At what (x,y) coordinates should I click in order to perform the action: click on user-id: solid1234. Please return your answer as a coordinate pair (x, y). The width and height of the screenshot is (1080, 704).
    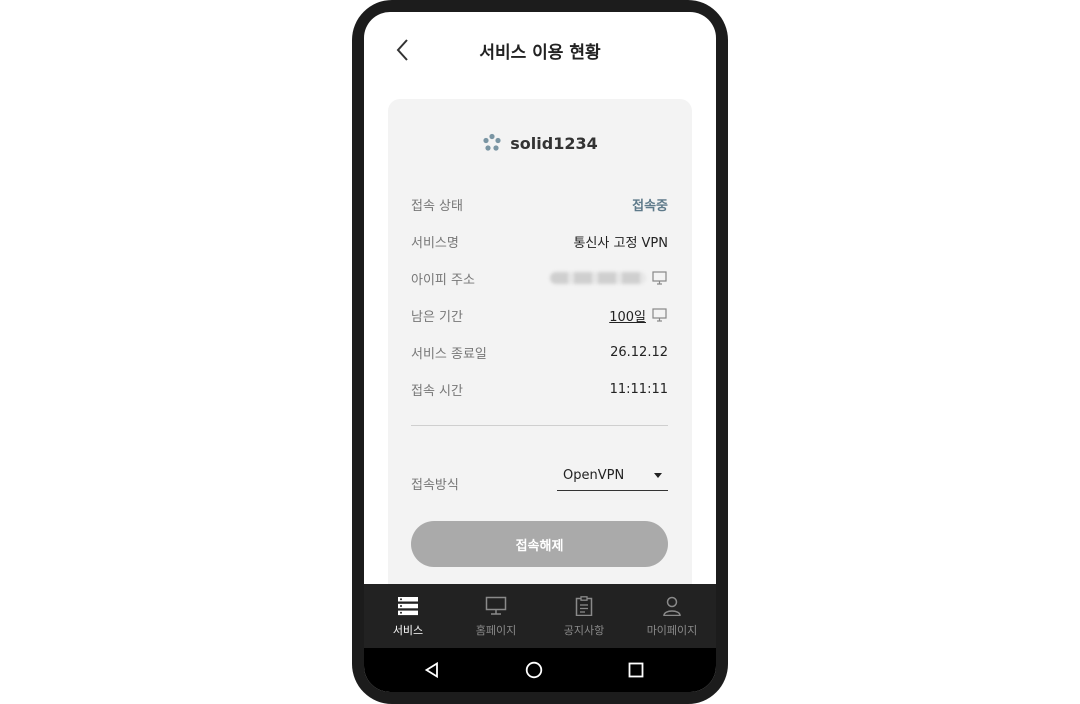
    Looking at the image, I should click on (554, 143).